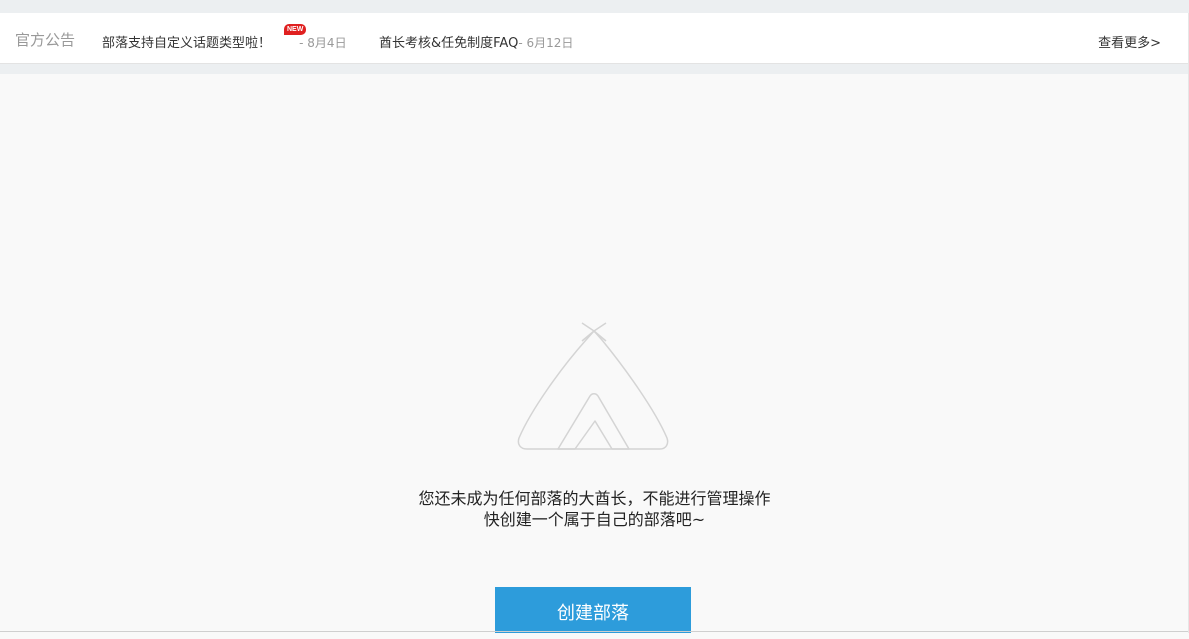 The width and height of the screenshot is (1189, 639). What do you see at coordinates (295, 29) in the screenshot?
I see `new-badge: NEW` at bounding box center [295, 29].